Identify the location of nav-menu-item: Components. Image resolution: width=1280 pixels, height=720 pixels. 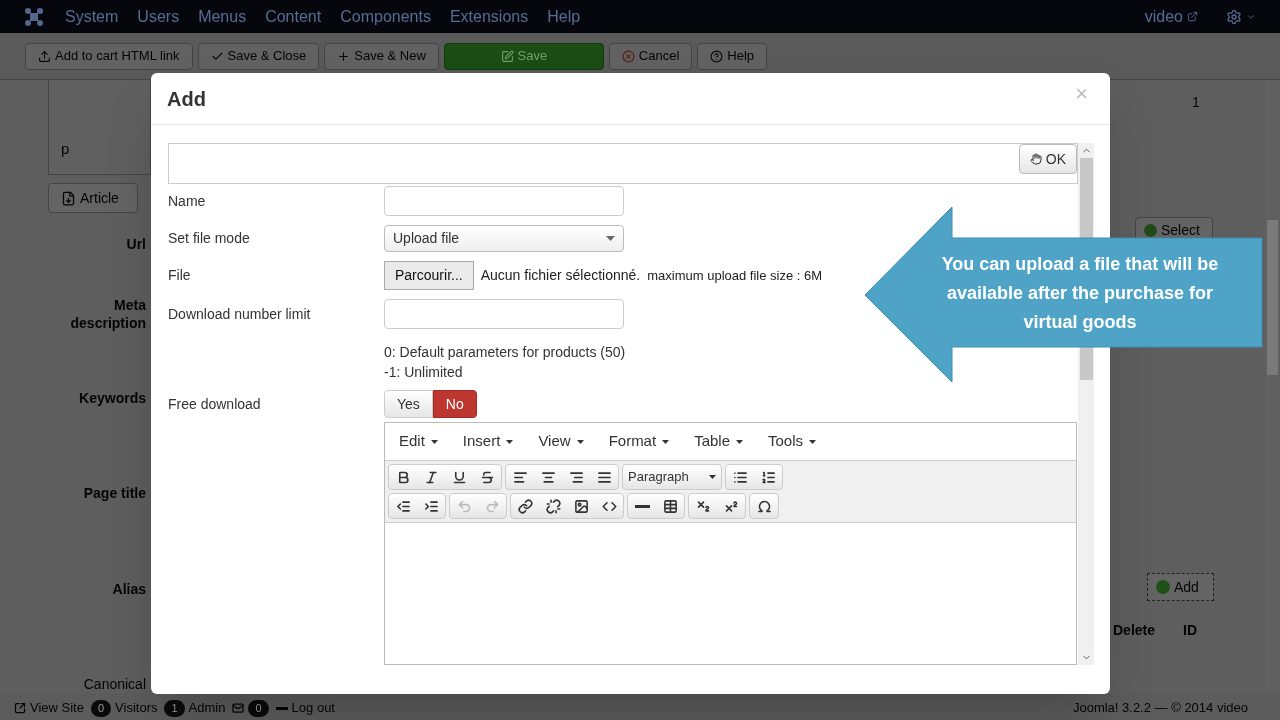
(385, 16).